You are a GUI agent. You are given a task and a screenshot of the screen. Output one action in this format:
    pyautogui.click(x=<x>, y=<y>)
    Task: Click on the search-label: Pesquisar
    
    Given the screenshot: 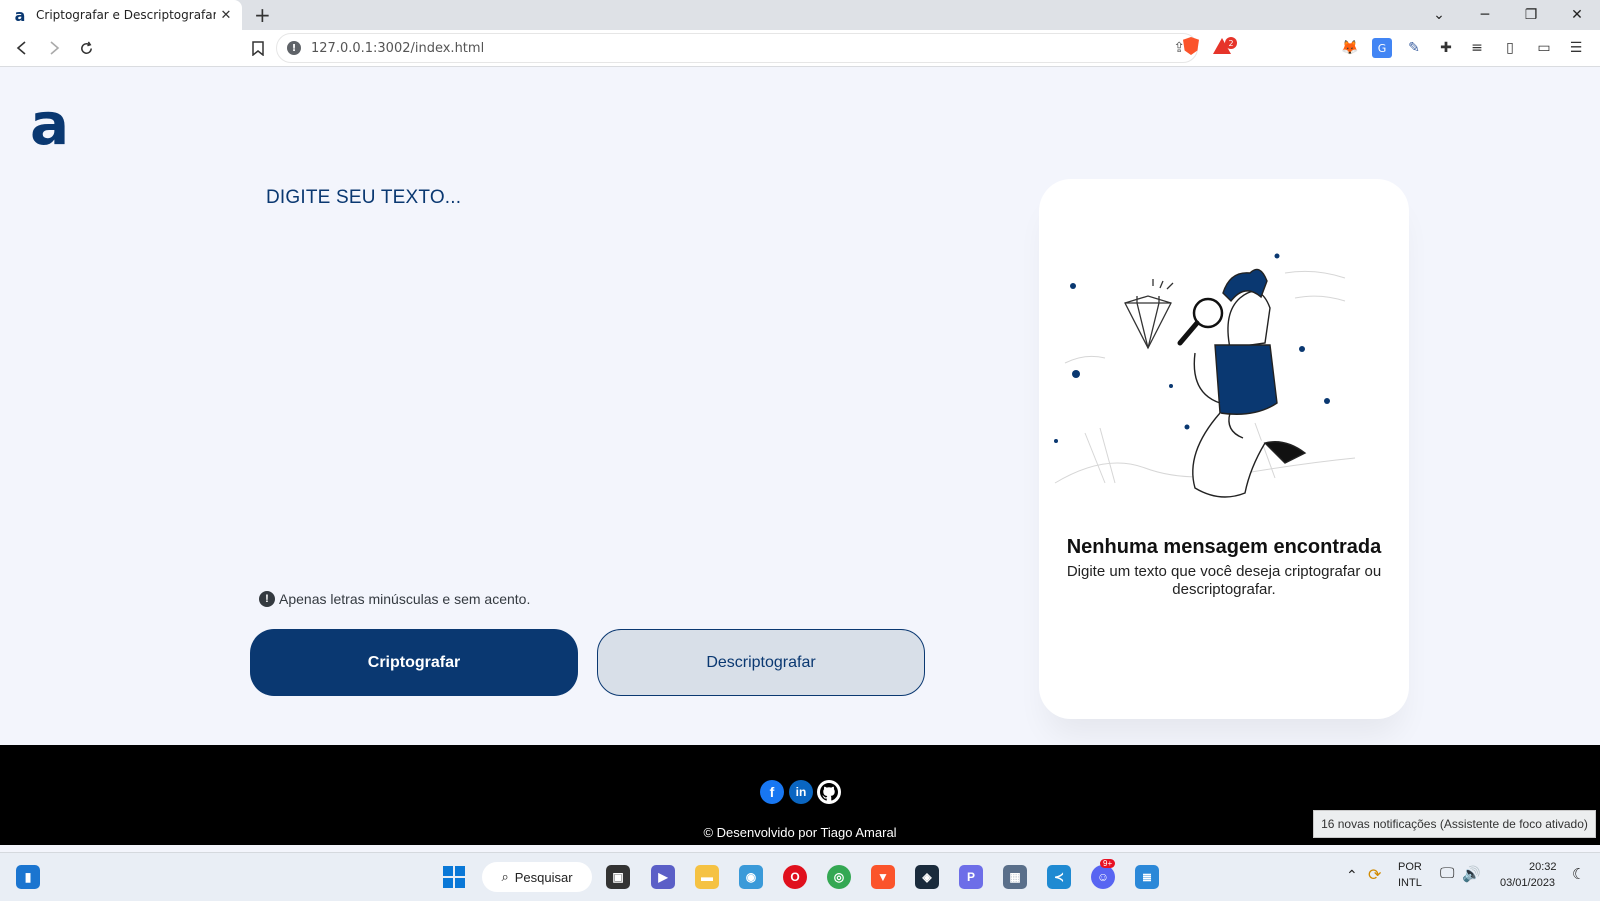 What is the action you would take?
    pyautogui.click(x=543, y=877)
    